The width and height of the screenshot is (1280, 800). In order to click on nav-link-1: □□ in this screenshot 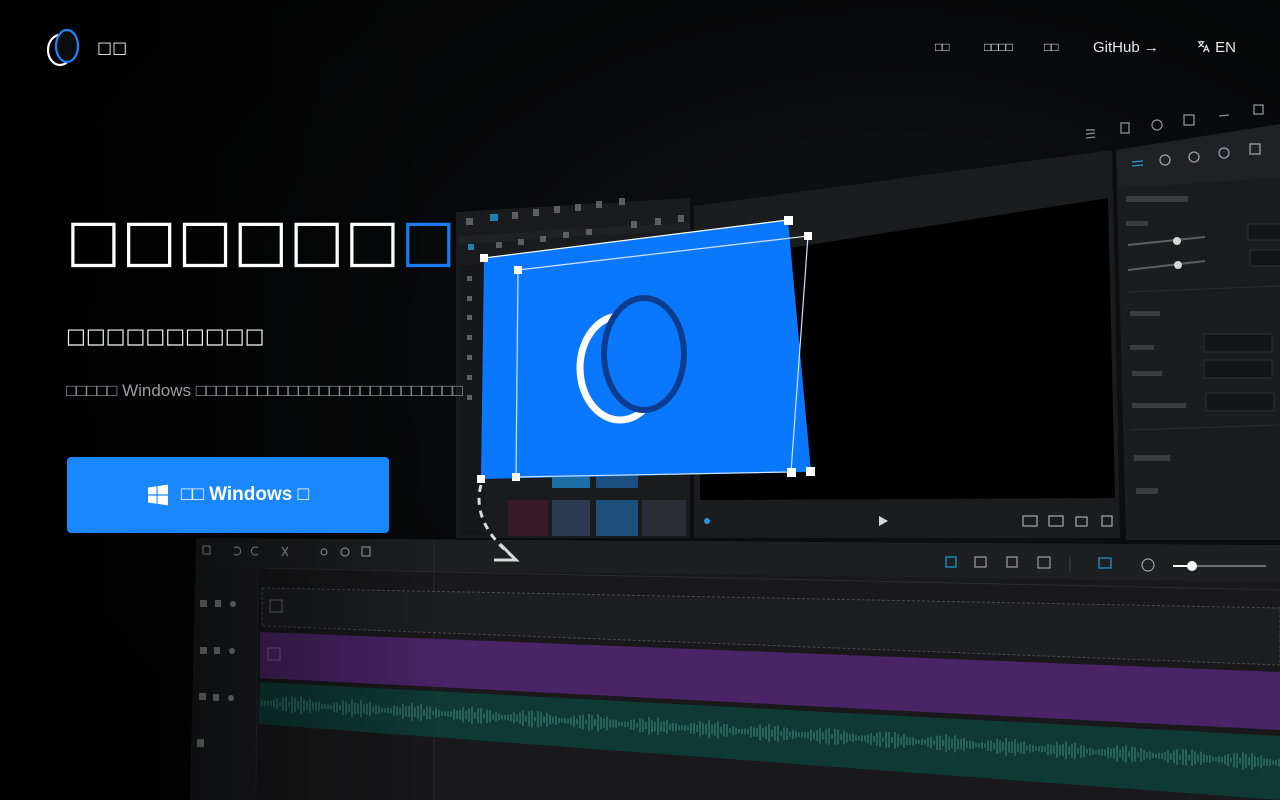, I will do `click(942, 47)`.